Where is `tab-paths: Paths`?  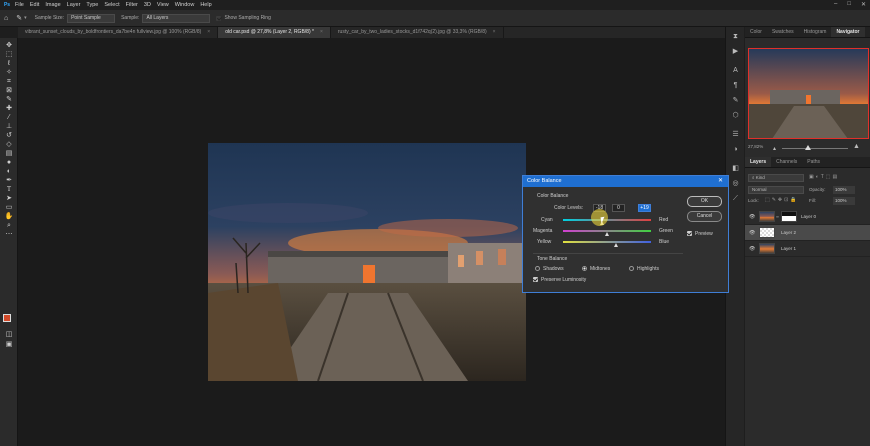 tab-paths: Paths is located at coordinates (813, 162).